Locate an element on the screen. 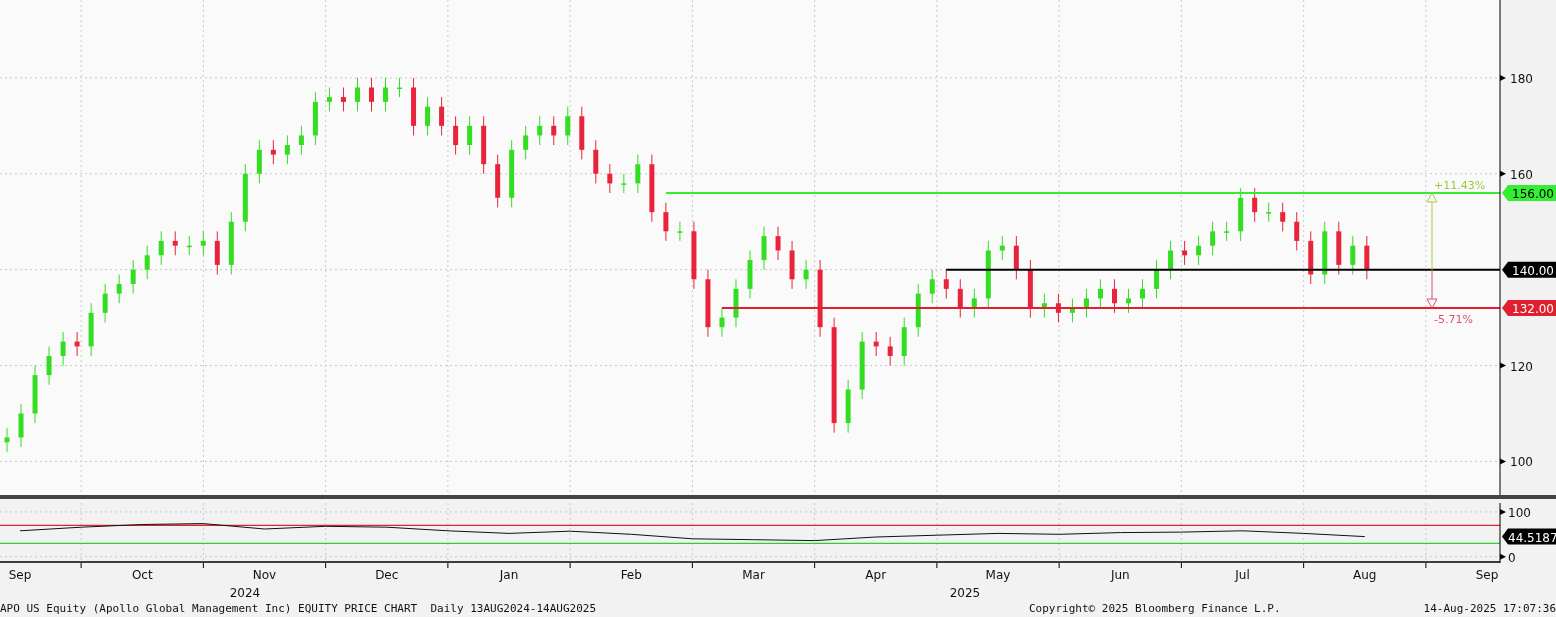 Image resolution: width=1556 pixels, height=617 pixels. price-tag: 140.00 is located at coordinates (1529, 269).